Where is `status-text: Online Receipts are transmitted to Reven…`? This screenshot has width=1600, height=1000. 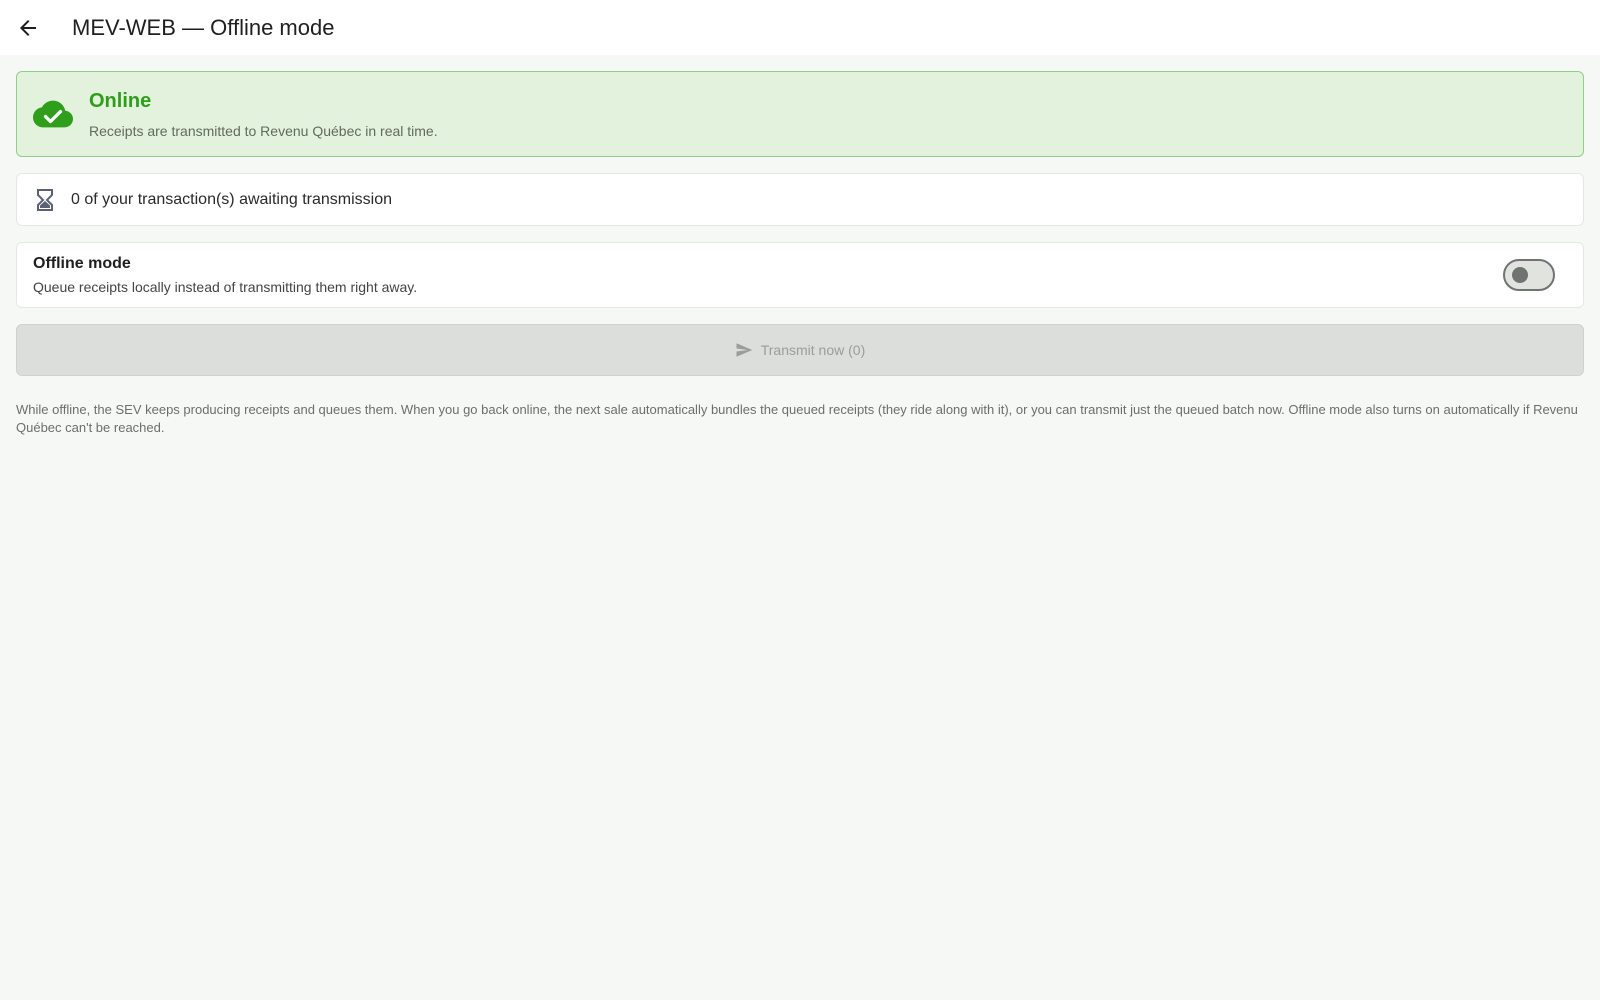 status-text: Online Receipts are transmitted to Reven… is located at coordinates (263, 114).